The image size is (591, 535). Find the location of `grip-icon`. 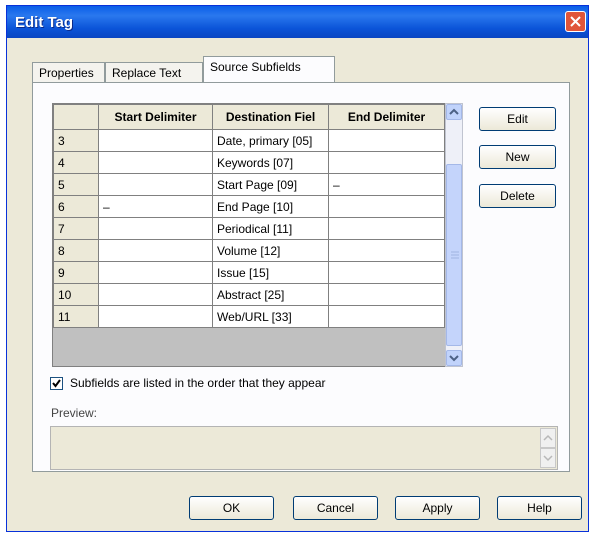

grip-icon is located at coordinates (455, 255).